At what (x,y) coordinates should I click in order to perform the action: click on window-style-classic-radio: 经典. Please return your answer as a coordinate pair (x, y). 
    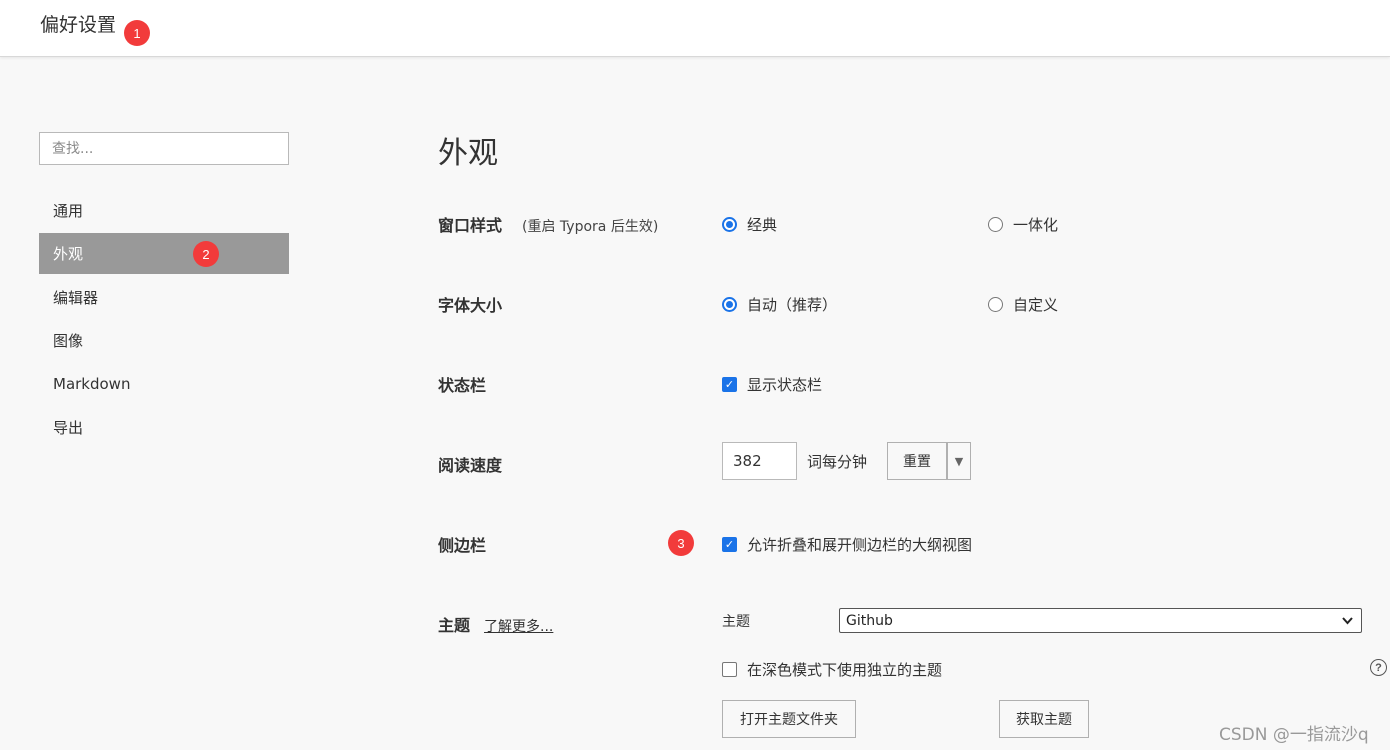
    Looking at the image, I should click on (749, 224).